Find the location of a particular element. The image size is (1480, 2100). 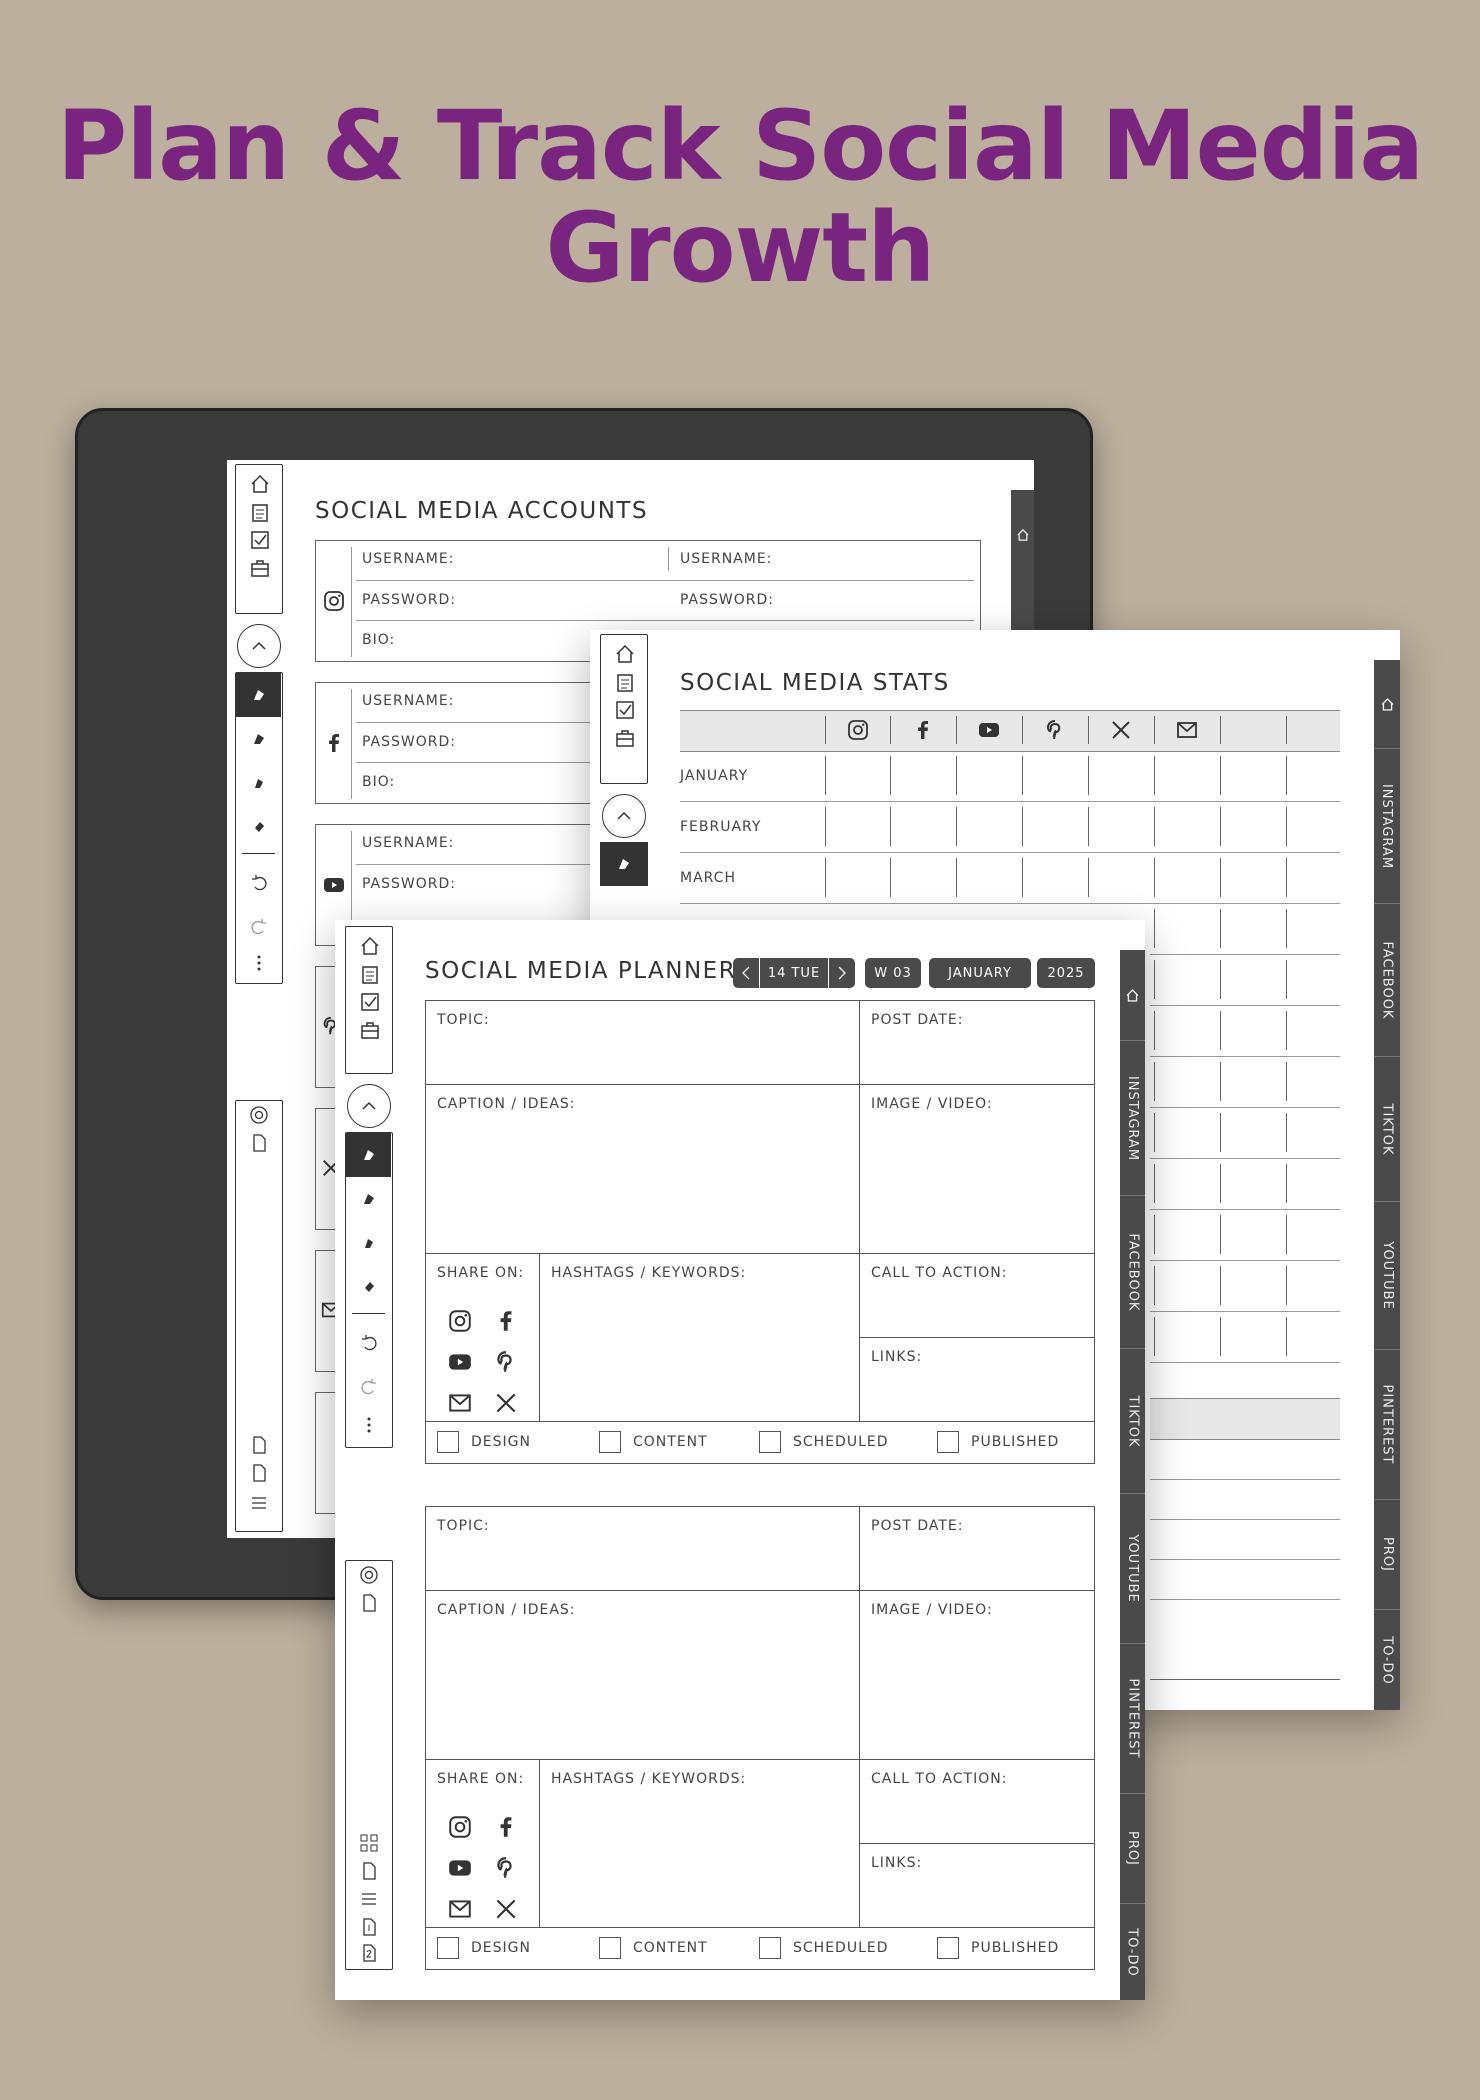

next-day-button is located at coordinates (842, 973).